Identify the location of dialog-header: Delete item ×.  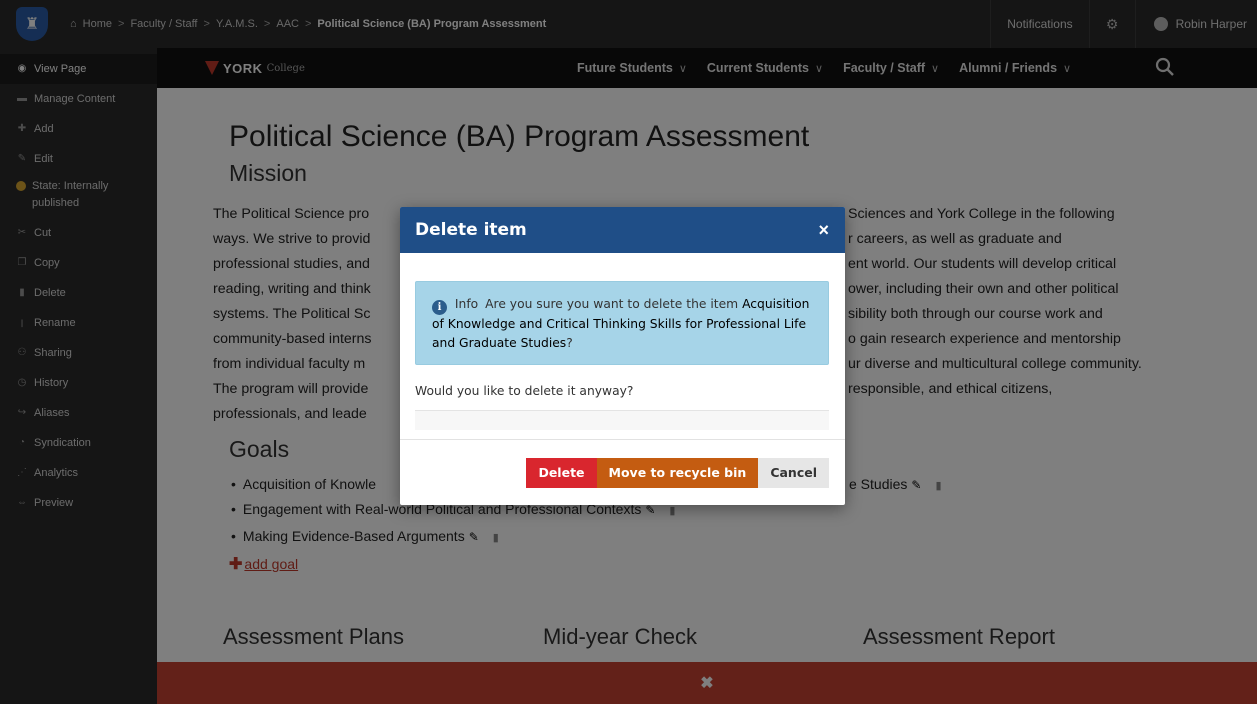
(622, 230).